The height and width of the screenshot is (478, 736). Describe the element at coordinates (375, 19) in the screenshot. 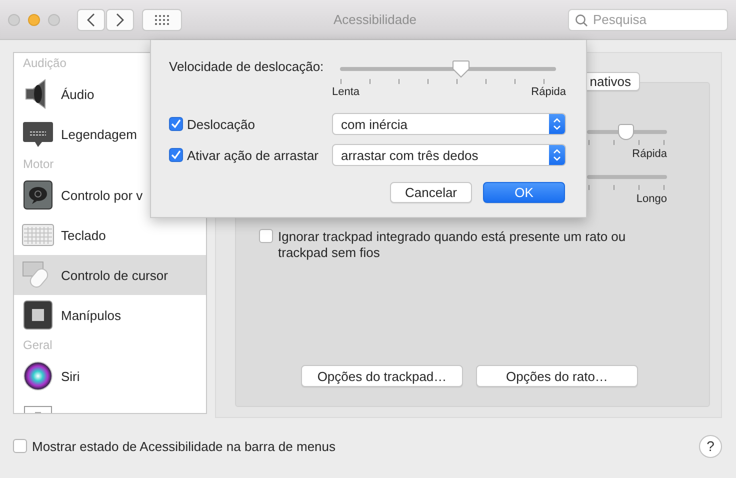

I see `window-title: Acessibilidade` at that location.